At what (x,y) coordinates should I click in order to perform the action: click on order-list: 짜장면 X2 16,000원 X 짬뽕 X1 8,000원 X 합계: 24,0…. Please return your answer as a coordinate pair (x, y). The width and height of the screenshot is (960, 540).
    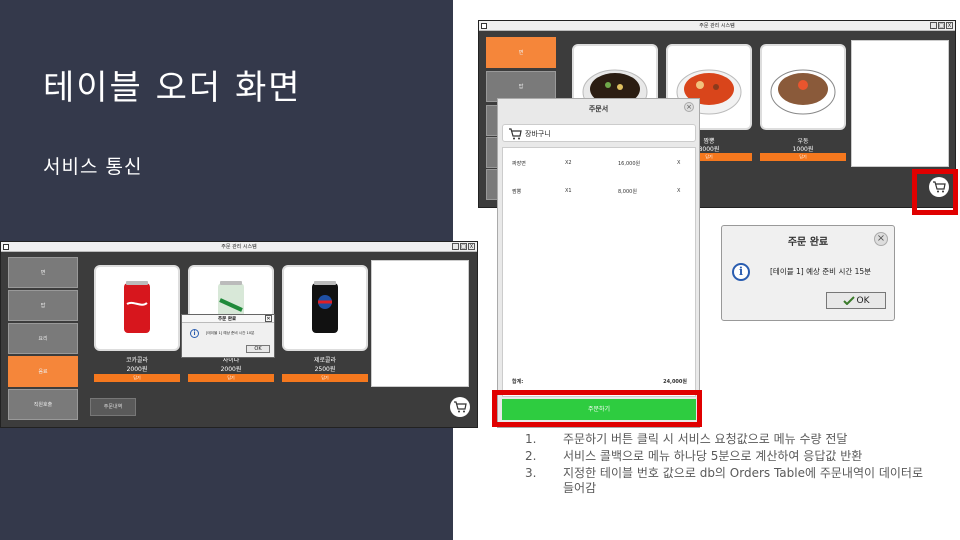
    Looking at the image, I should click on (599, 272).